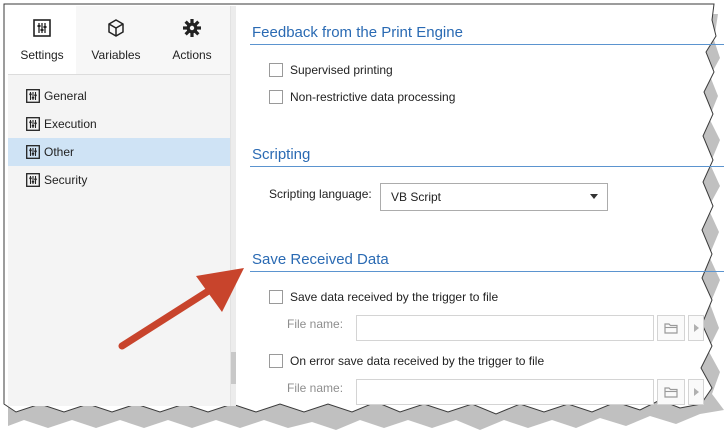  I want to click on tab-variables: Variables, so click(116, 40).